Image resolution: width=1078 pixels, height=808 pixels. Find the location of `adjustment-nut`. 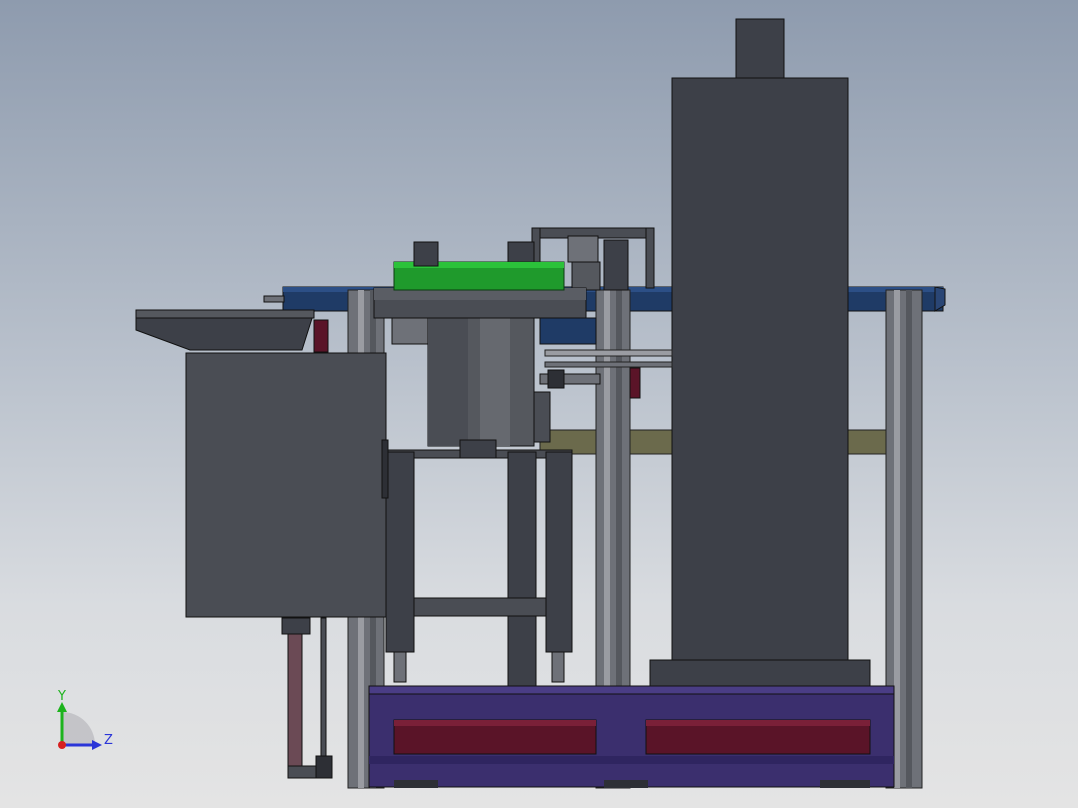

adjustment-nut is located at coordinates (324, 767).